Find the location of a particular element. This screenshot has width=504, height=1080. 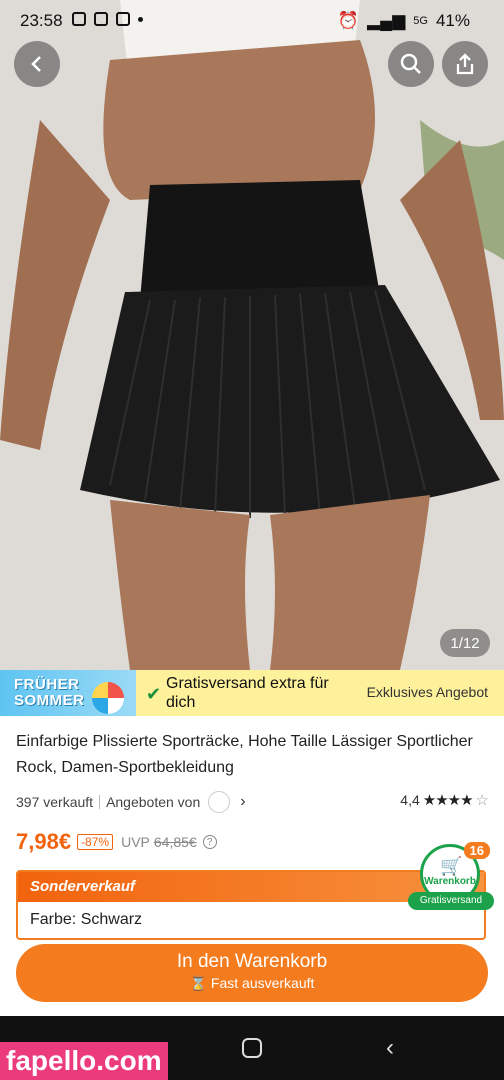

notification-icons is located at coordinates (107, 19).